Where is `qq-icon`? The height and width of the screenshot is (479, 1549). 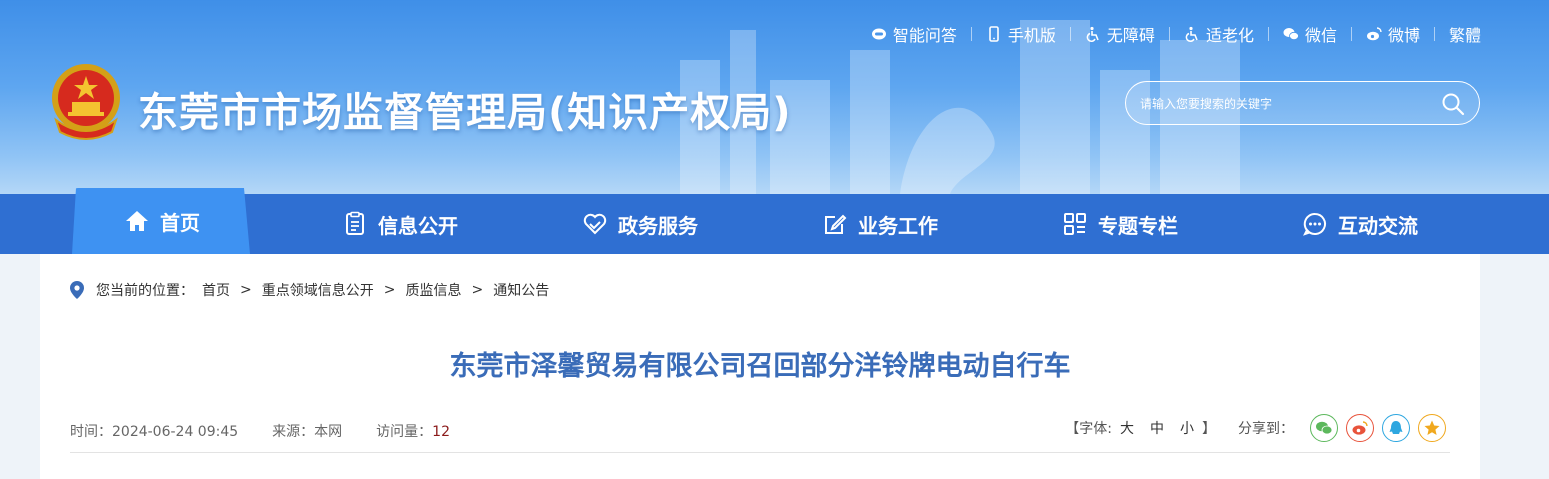 qq-icon is located at coordinates (1396, 427).